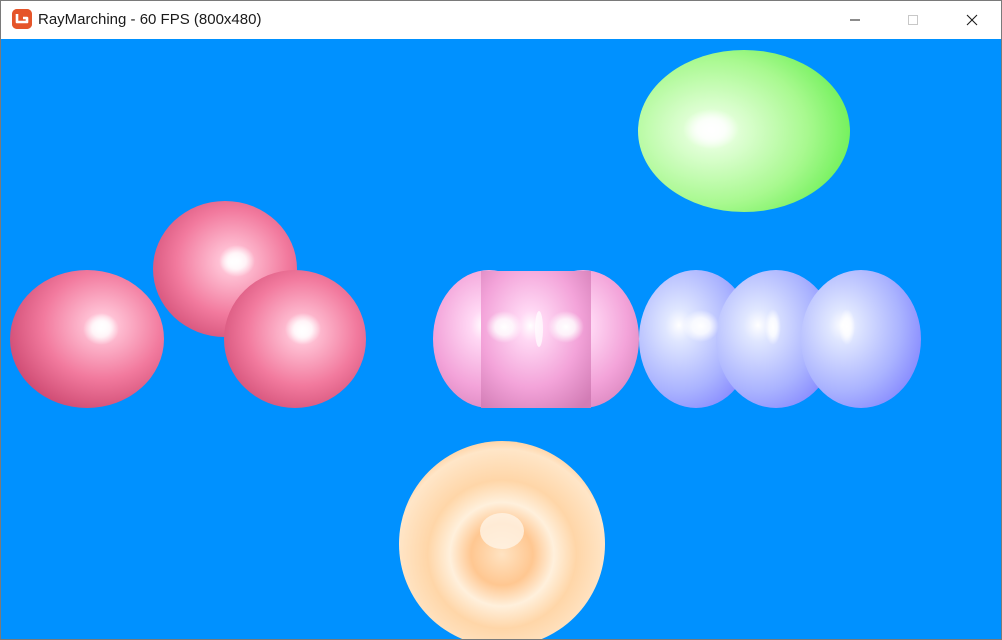 The height and width of the screenshot is (640, 1002). I want to click on title-bar: RayMarching - 60 FPS (800x480), so click(501, 20).